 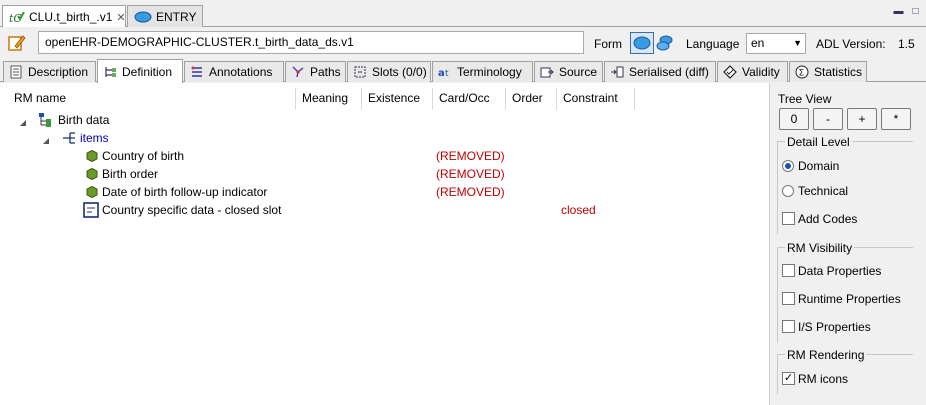 What do you see at coordinates (578, 210) in the screenshot?
I see `tree-row-constraint: closed` at bounding box center [578, 210].